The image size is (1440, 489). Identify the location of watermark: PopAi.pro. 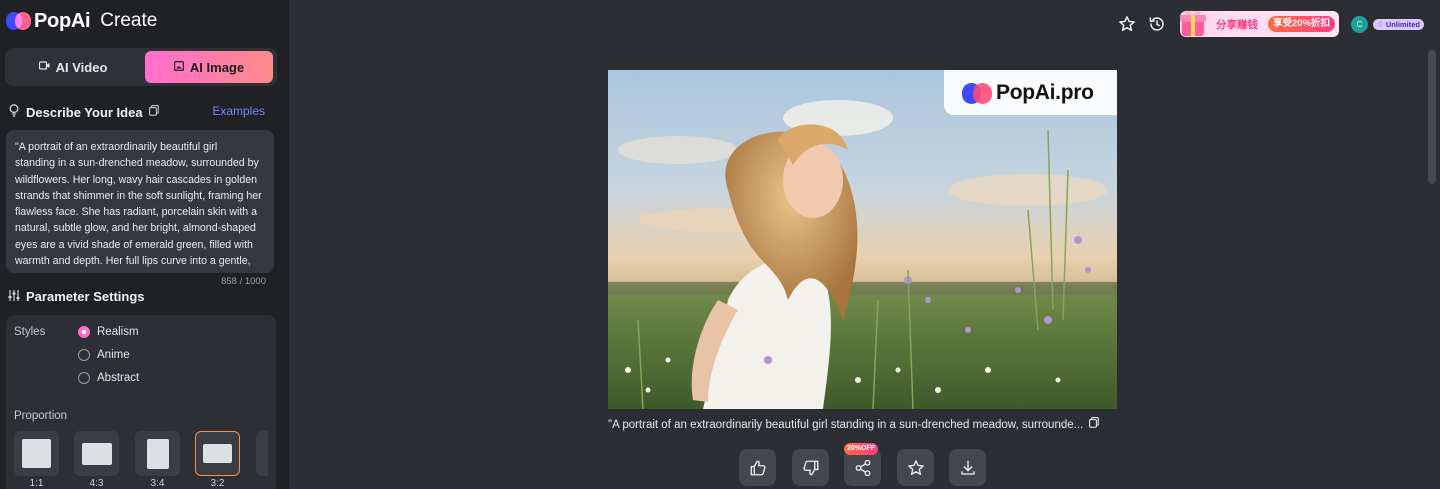
(1030, 92).